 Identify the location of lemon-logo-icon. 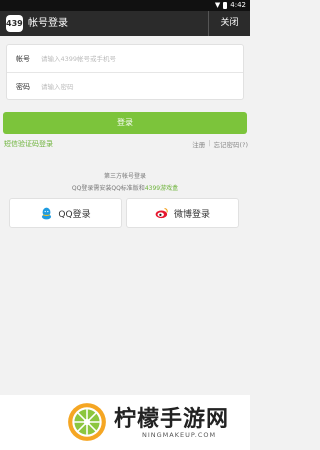
(87, 422).